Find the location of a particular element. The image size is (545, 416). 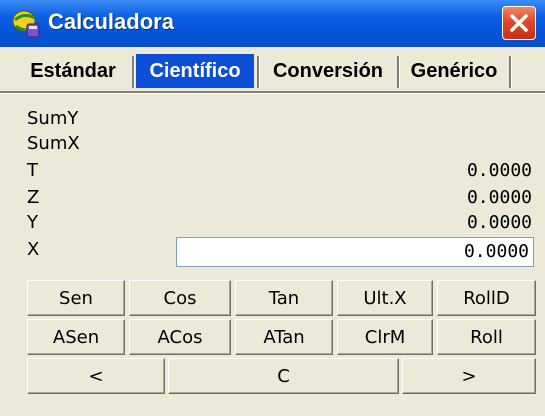

x-label: X is located at coordinates (33, 249).